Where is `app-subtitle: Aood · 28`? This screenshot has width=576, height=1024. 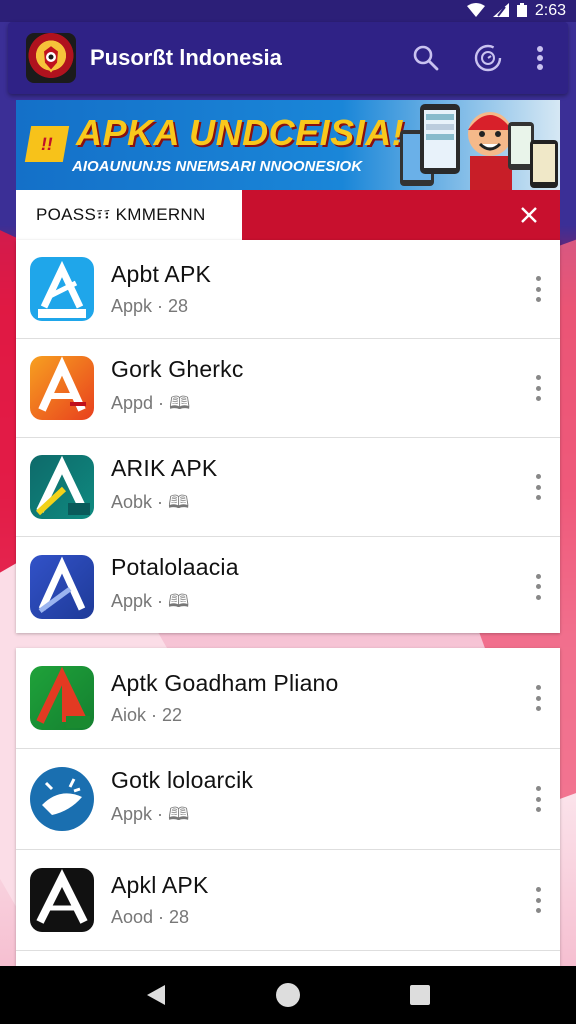
app-subtitle: Aood · 28 is located at coordinates (150, 917).